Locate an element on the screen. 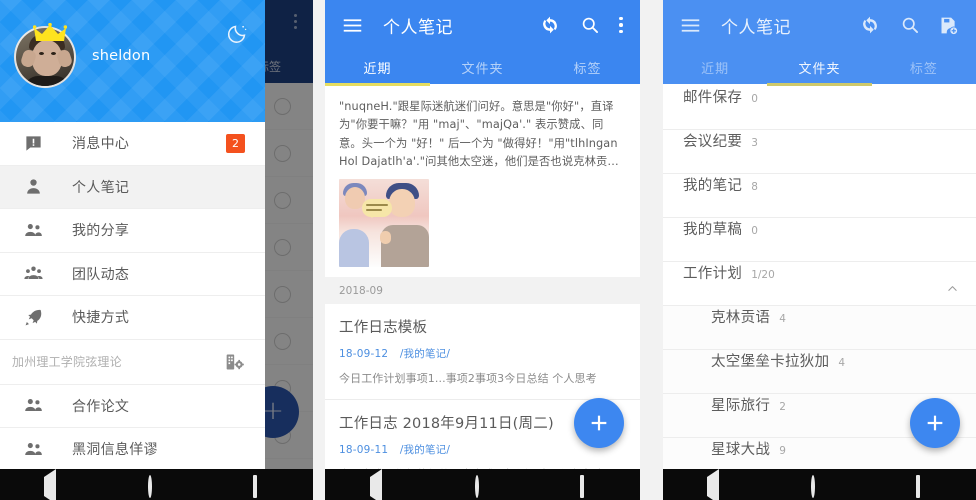 This screenshot has height=500, width=976. folder-row-mail: 邮件保存 0 is located at coordinates (819, 108).